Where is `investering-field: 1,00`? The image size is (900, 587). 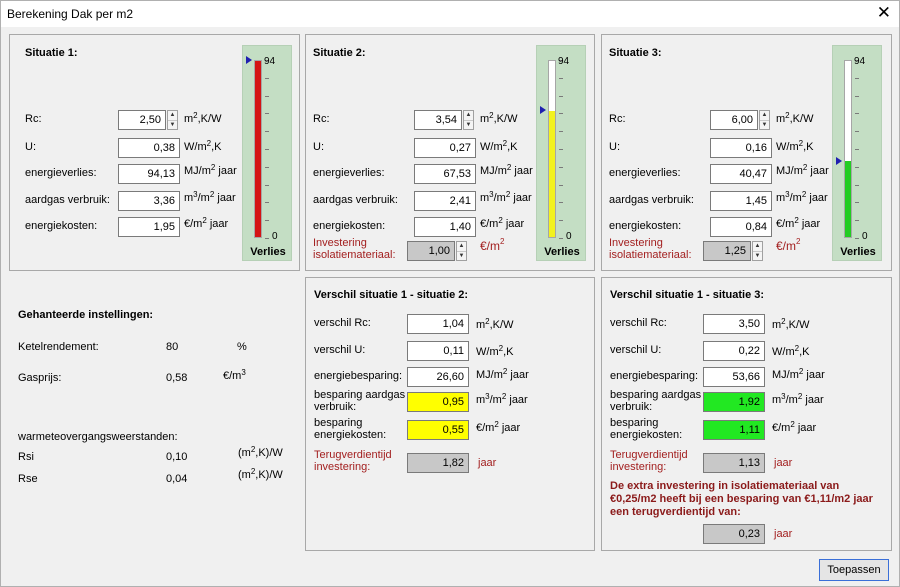 investering-field: 1,00 is located at coordinates (431, 251).